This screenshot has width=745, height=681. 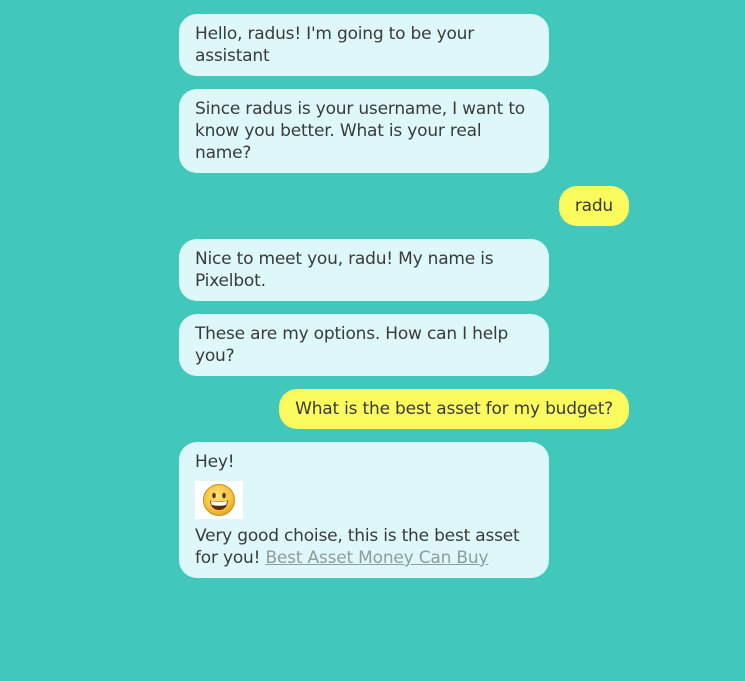 I want to click on emoji-image-frame, so click(x=219, y=500).